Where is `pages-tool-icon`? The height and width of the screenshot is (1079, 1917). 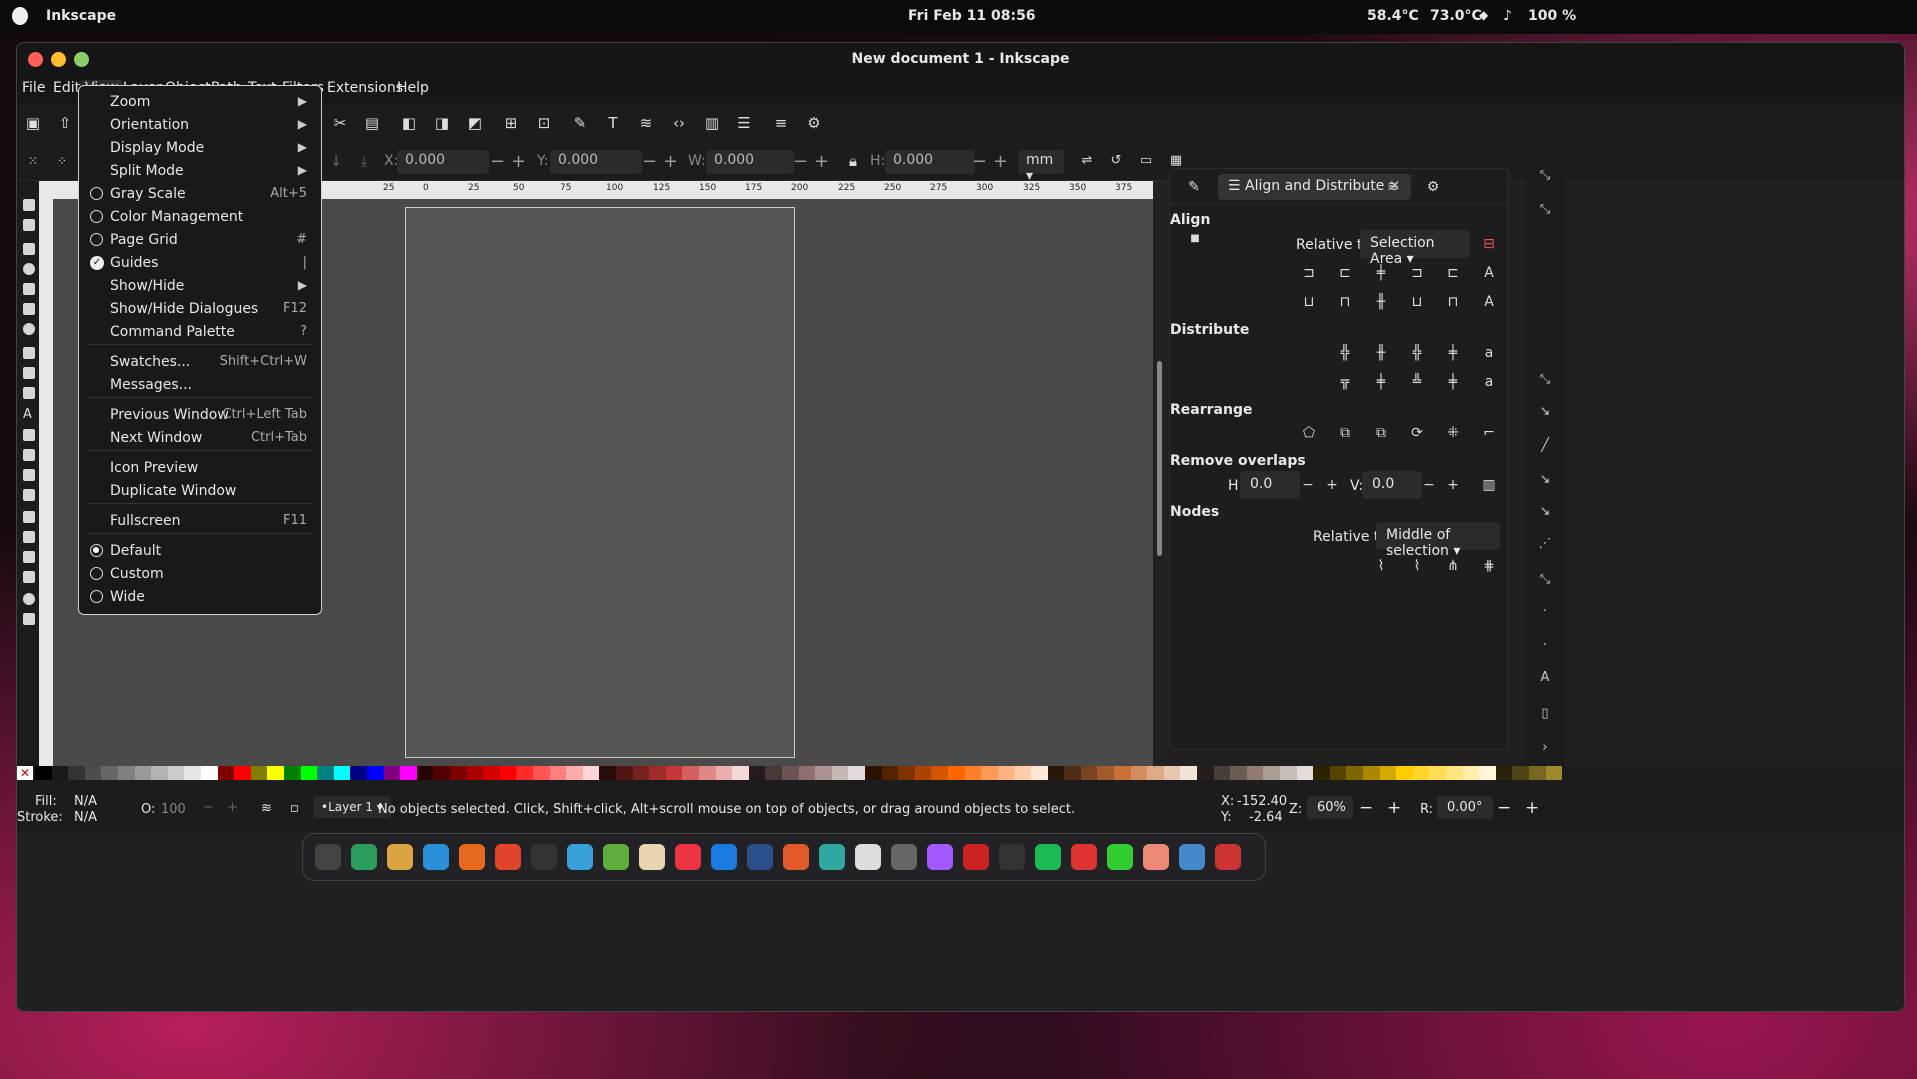 pages-tool-icon is located at coordinates (29, 619).